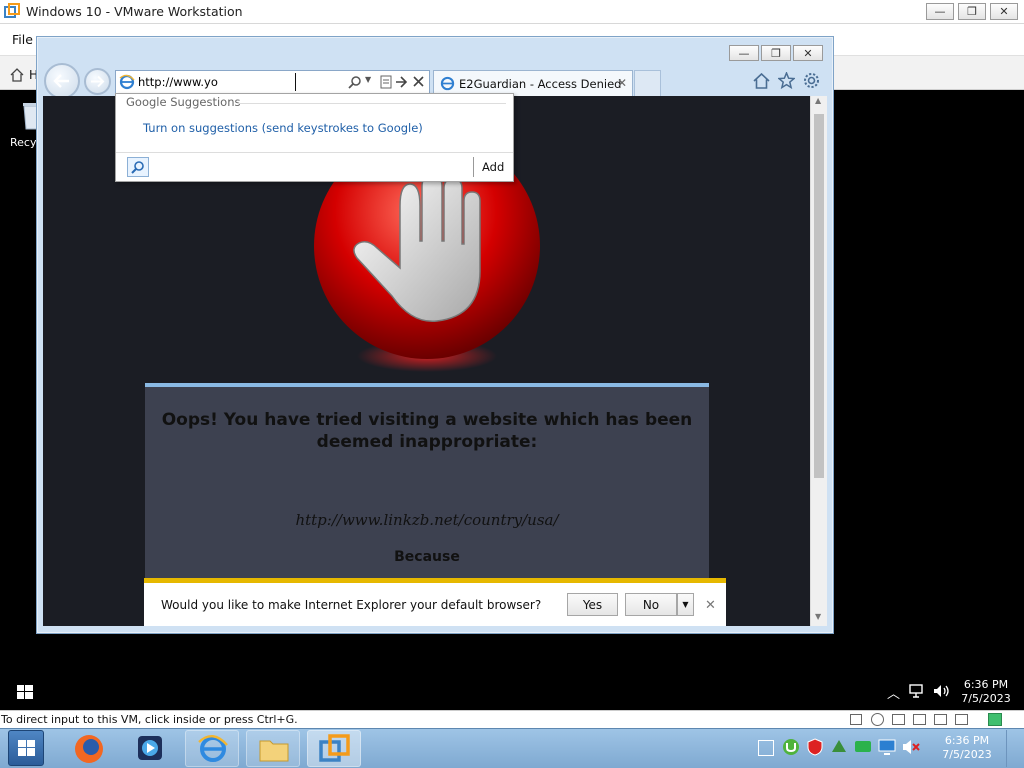 The width and height of the screenshot is (1024, 768). I want to click on vertical-scrollbar: ▲ ▼, so click(818, 361).